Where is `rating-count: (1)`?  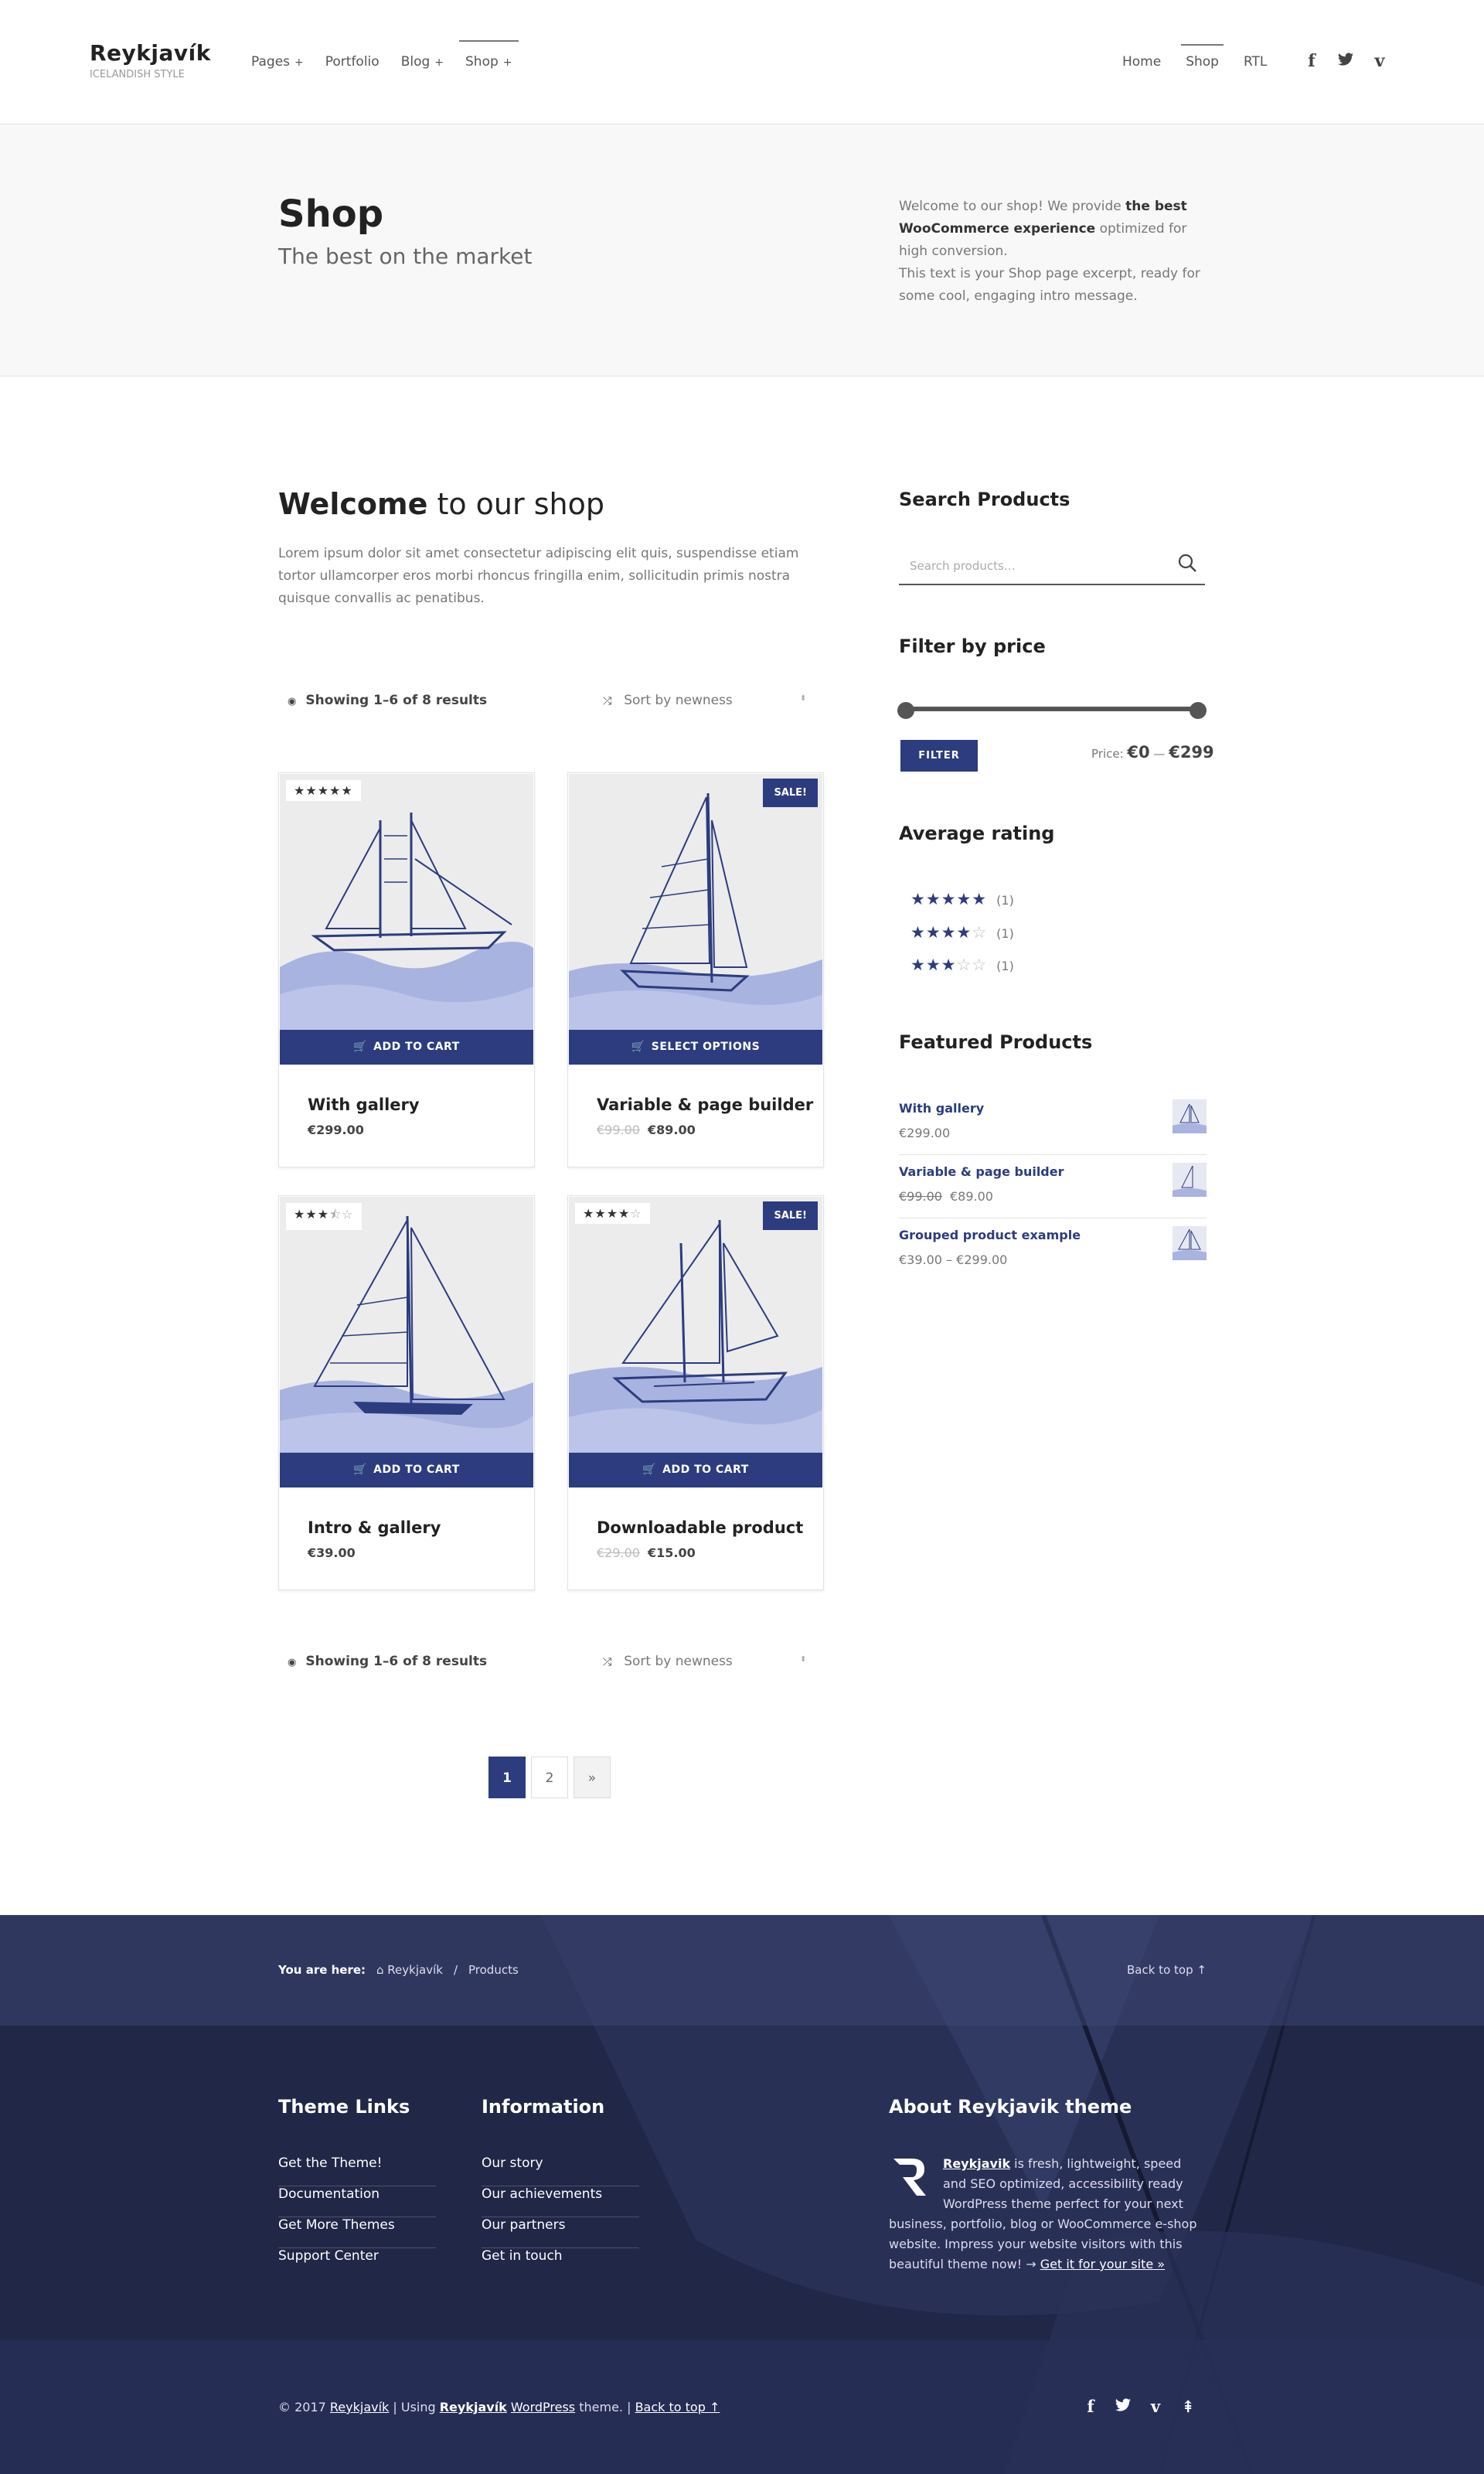
rating-count: (1) is located at coordinates (1005, 900).